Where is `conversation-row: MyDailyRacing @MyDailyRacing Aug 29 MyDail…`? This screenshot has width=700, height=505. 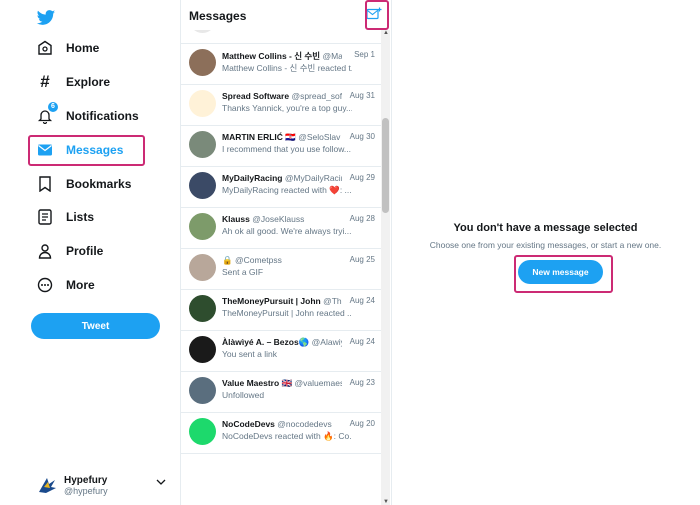 conversation-row: MyDailyRacing @MyDailyRacing Aug 29 MyDail… is located at coordinates (281, 187).